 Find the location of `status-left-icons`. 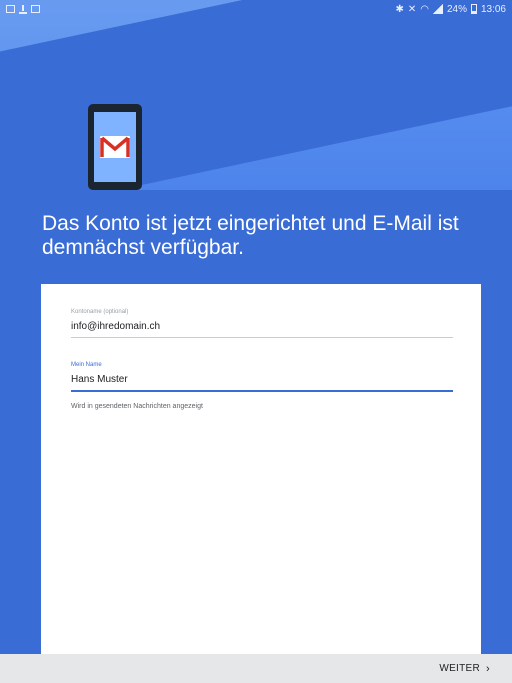

status-left-icons is located at coordinates (23, 9).